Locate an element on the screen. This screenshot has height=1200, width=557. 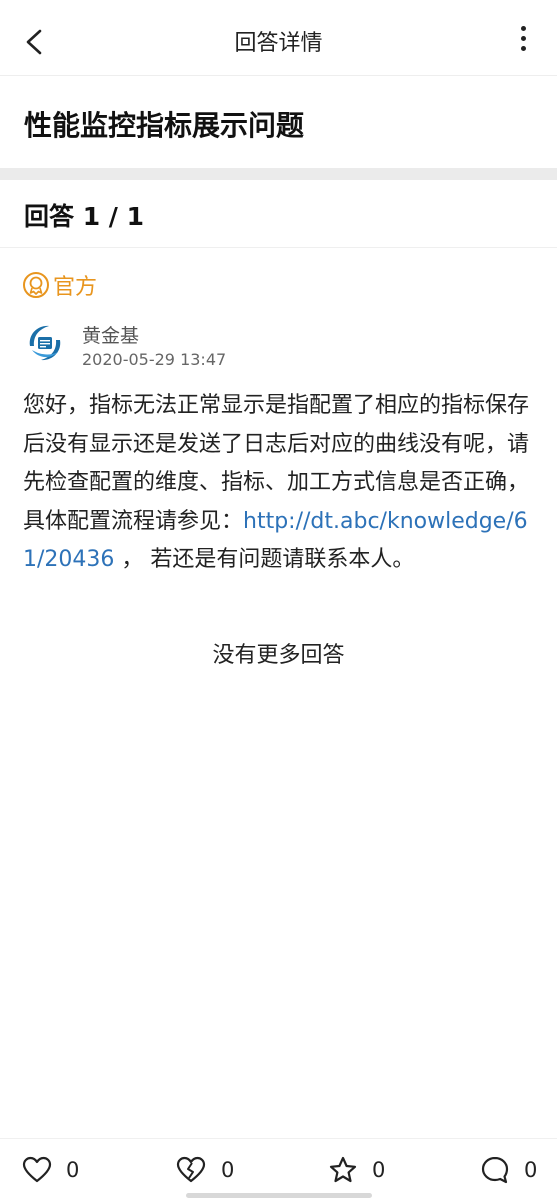
avatar-logo-icon is located at coordinates (45, 343).